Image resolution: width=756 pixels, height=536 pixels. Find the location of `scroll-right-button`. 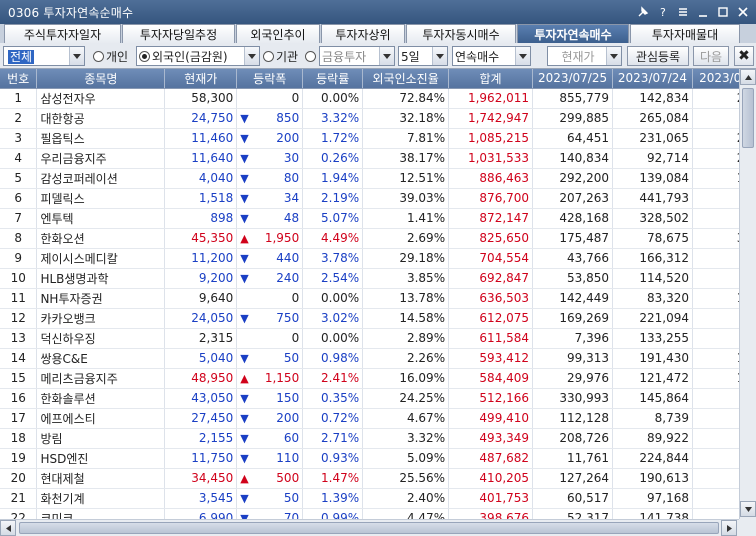

scroll-right-button is located at coordinates (729, 528).